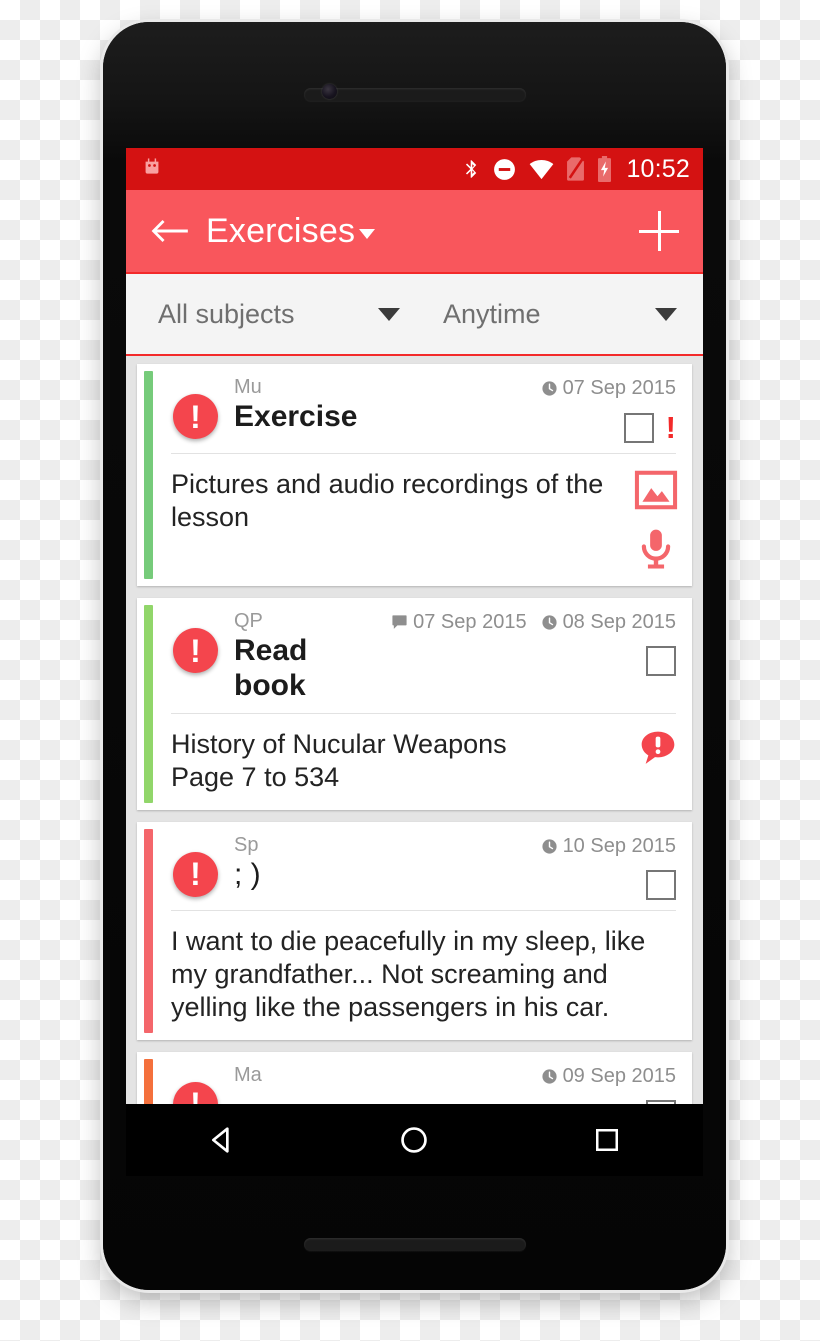 The height and width of the screenshot is (1341, 820). Describe the element at coordinates (226, 313) in the screenshot. I see `subject-filter-label: All subjects` at that location.